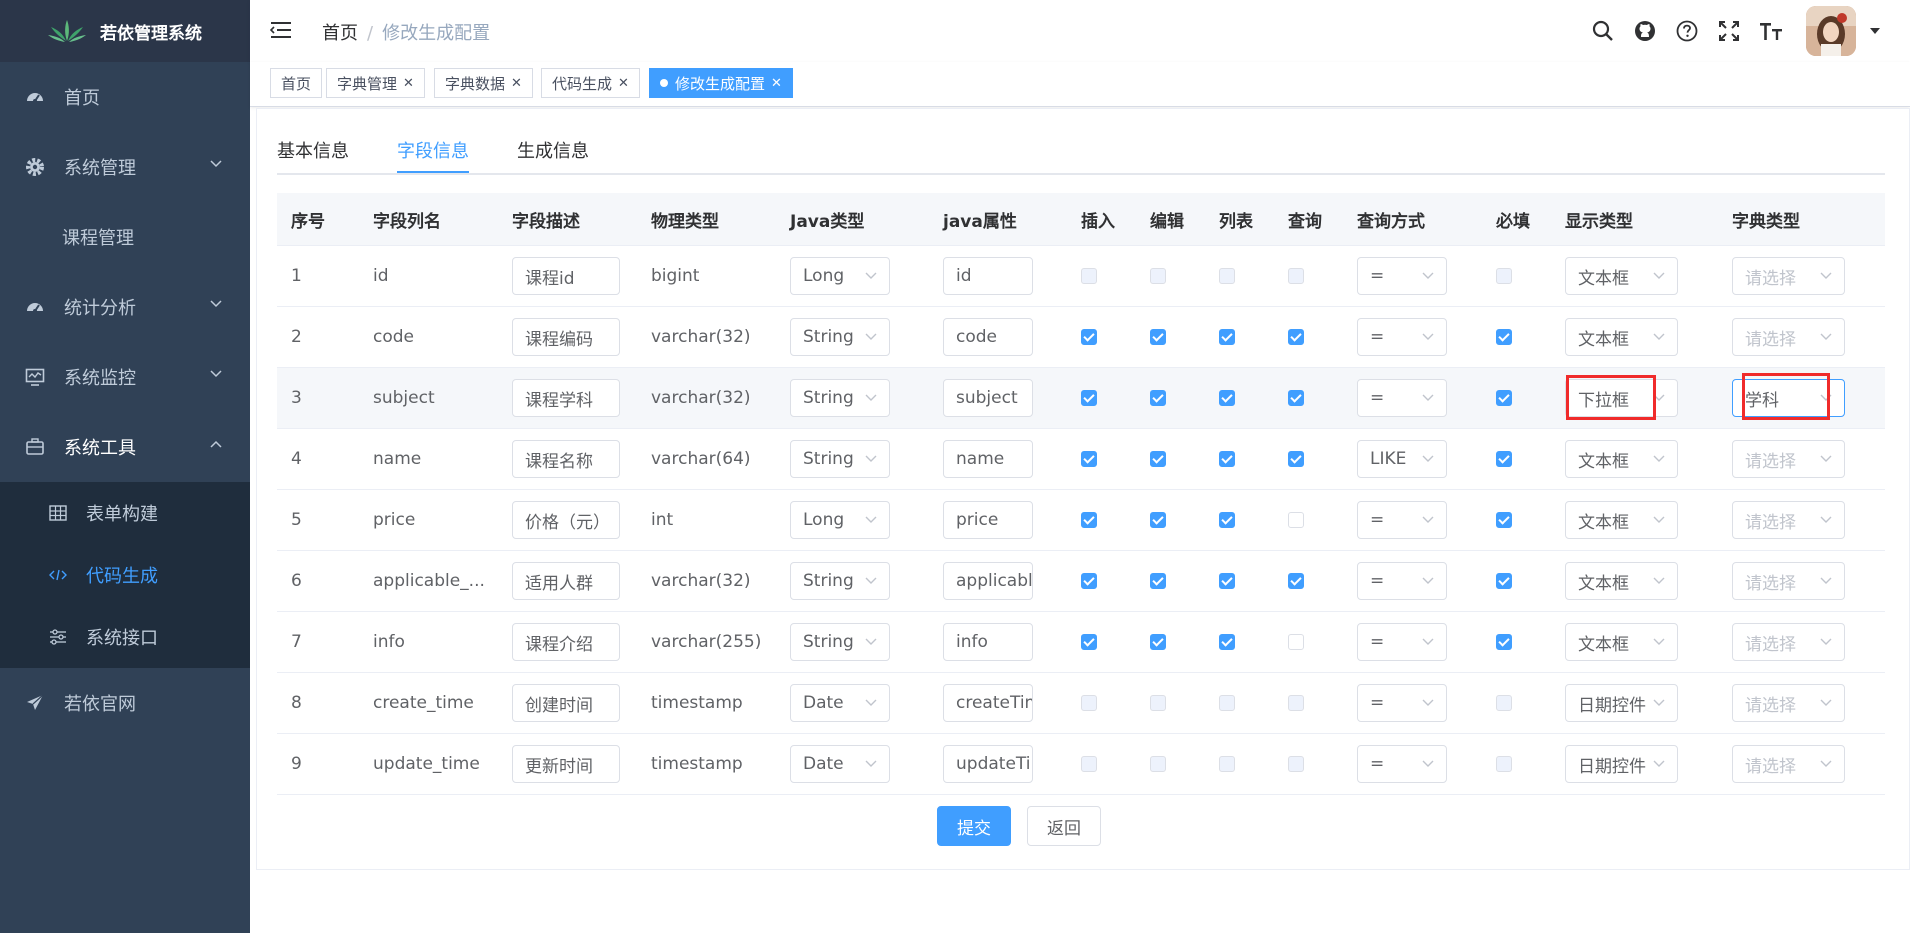 The height and width of the screenshot is (933, 1910). Describe the element at coordinates (125, 447) in the screenshot. I see `sidebar-item-tools: 系统工具` at that location.